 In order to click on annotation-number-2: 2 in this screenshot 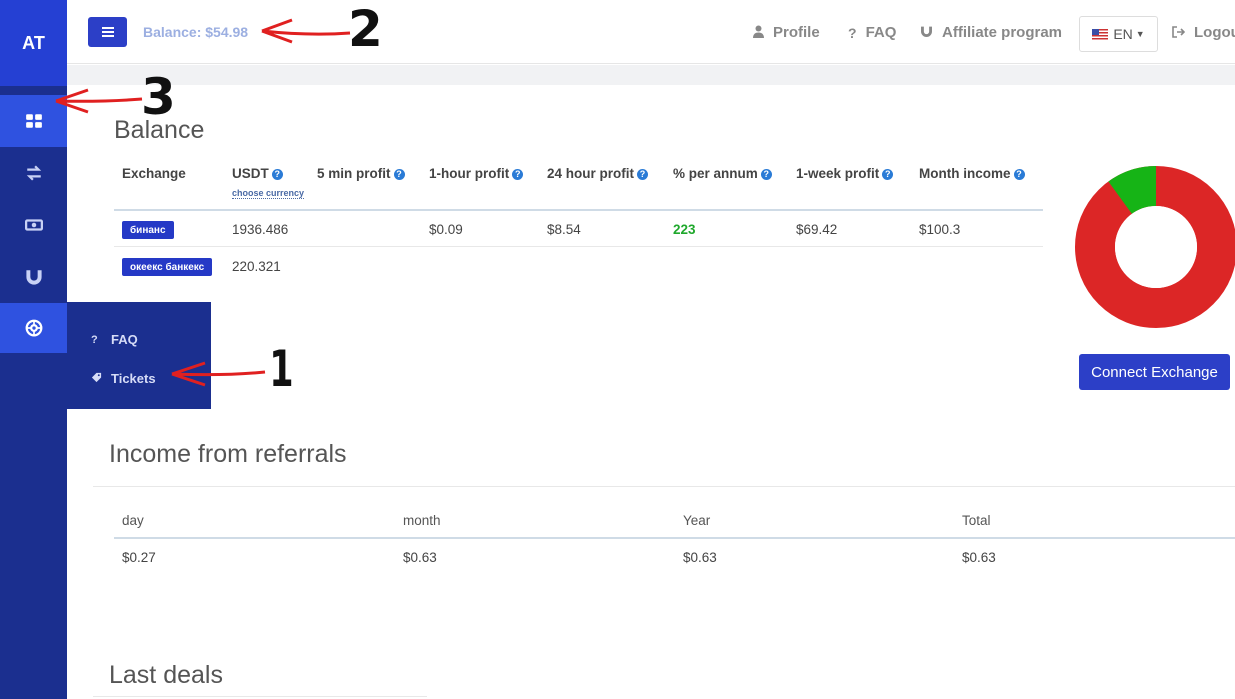, I will do `click(365, 29)`.